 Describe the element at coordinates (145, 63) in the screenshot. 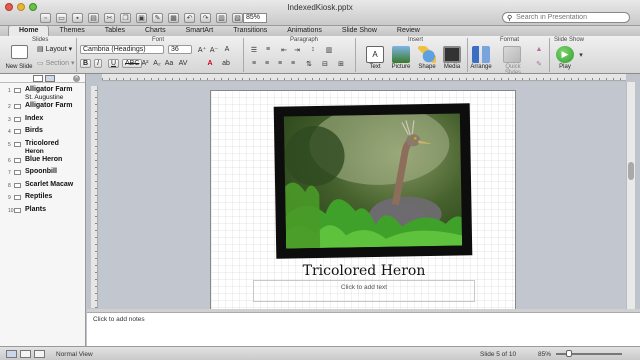

I see `superscript-icon: A²` at that location.